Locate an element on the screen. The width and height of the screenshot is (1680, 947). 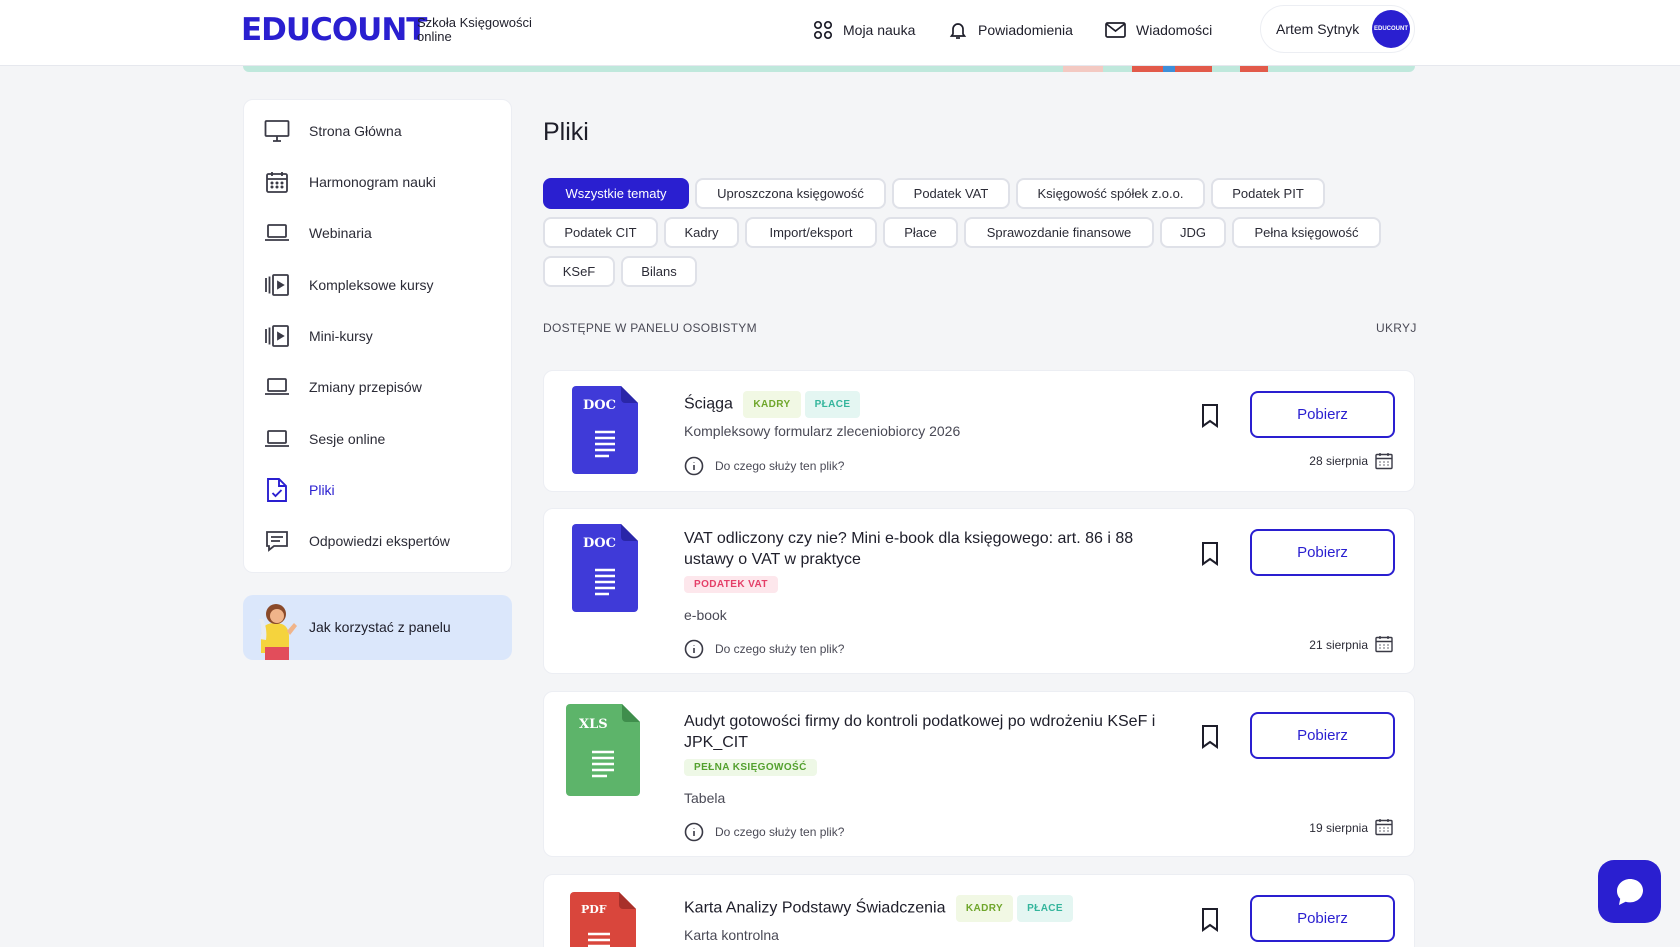
user-menu: Artem Sytnyk EDUCOUNT is located at coordinates (1337, 29).